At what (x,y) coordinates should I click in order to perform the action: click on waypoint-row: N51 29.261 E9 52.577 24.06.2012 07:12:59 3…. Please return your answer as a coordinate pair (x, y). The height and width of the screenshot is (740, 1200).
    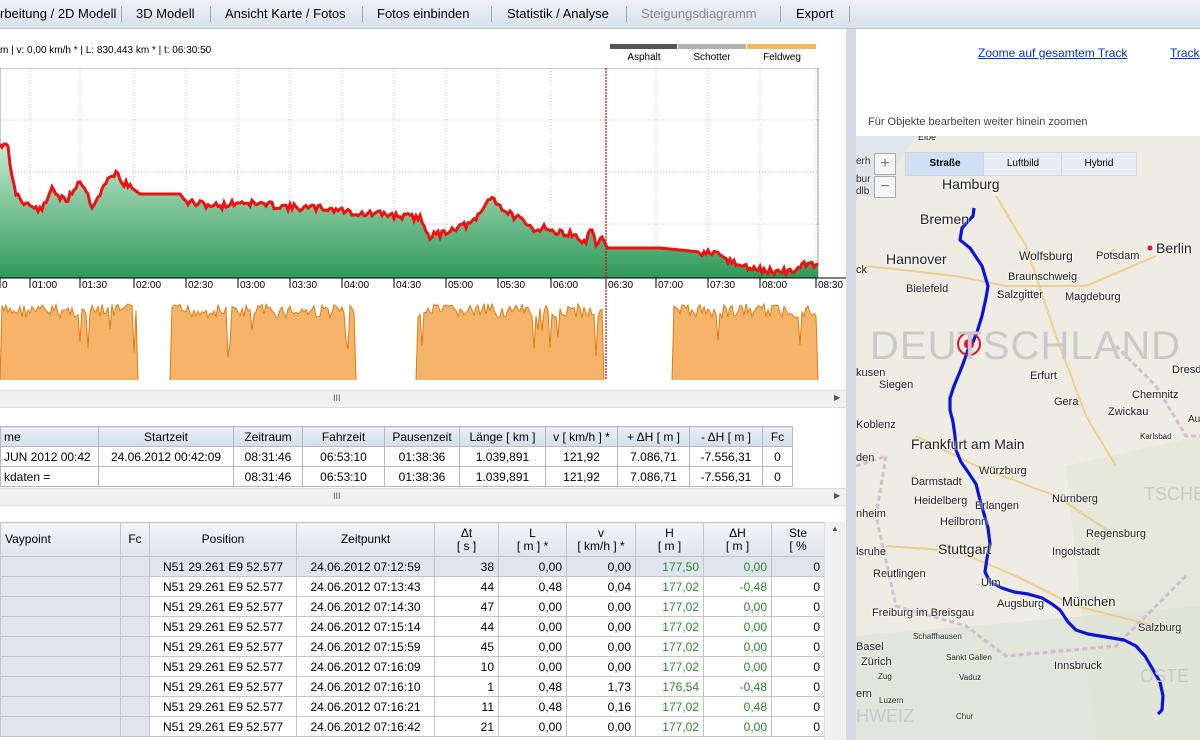
    Looking at the image, I should click on (412, 566).